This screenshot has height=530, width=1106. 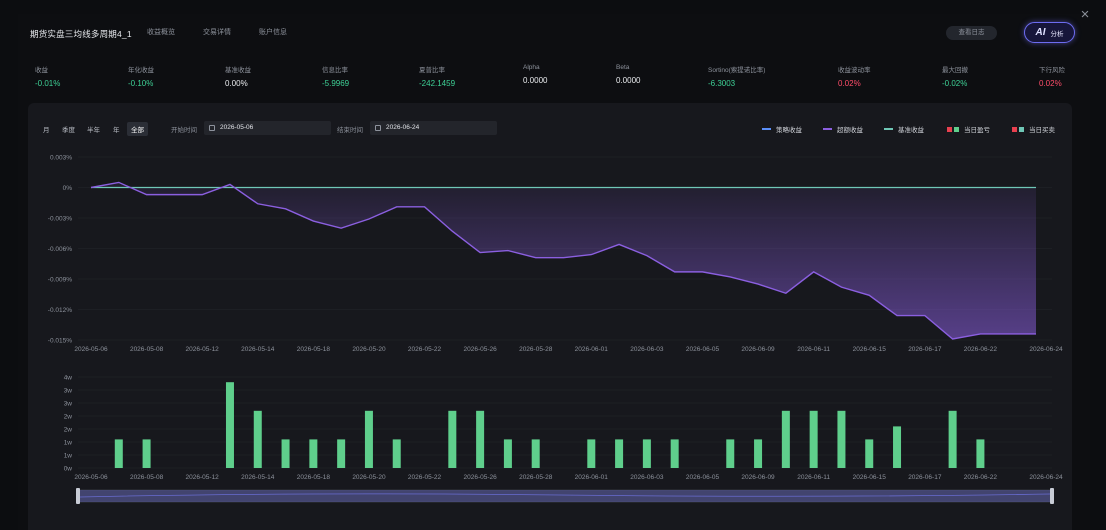 I want to click on y-tick-label: 0%, so click(x=68, y=188).